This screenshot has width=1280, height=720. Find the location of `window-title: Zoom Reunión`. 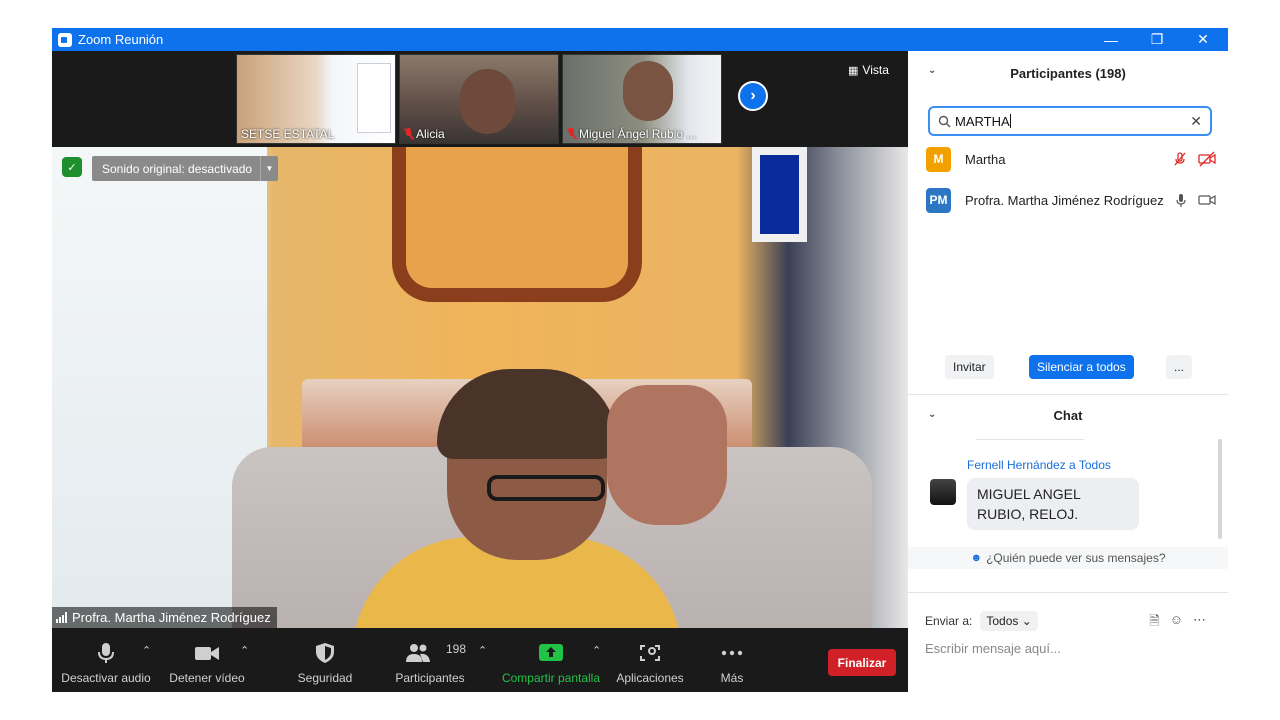

window-title: Zoom Reunión is located at coordinates (121, 39).